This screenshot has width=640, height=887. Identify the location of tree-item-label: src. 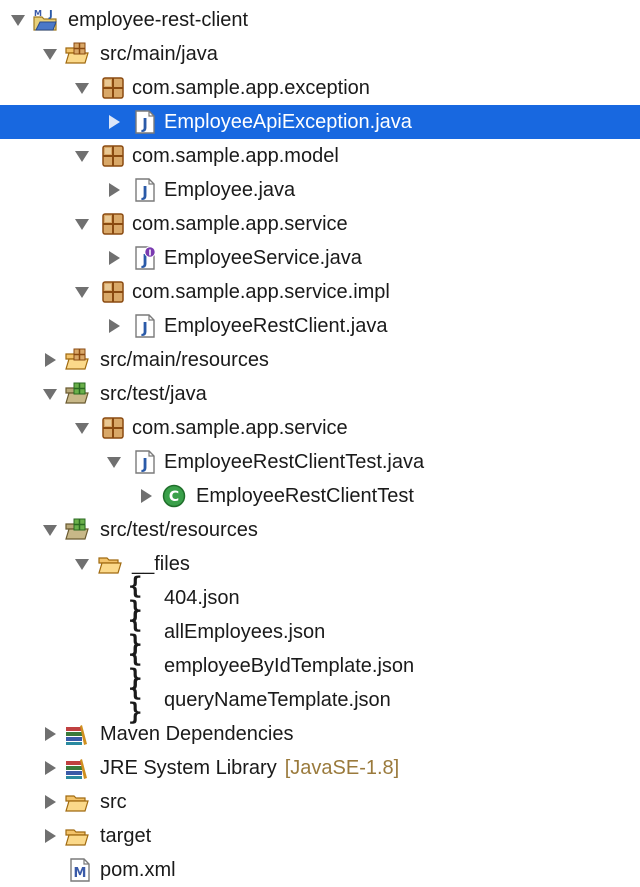
(113, 802).